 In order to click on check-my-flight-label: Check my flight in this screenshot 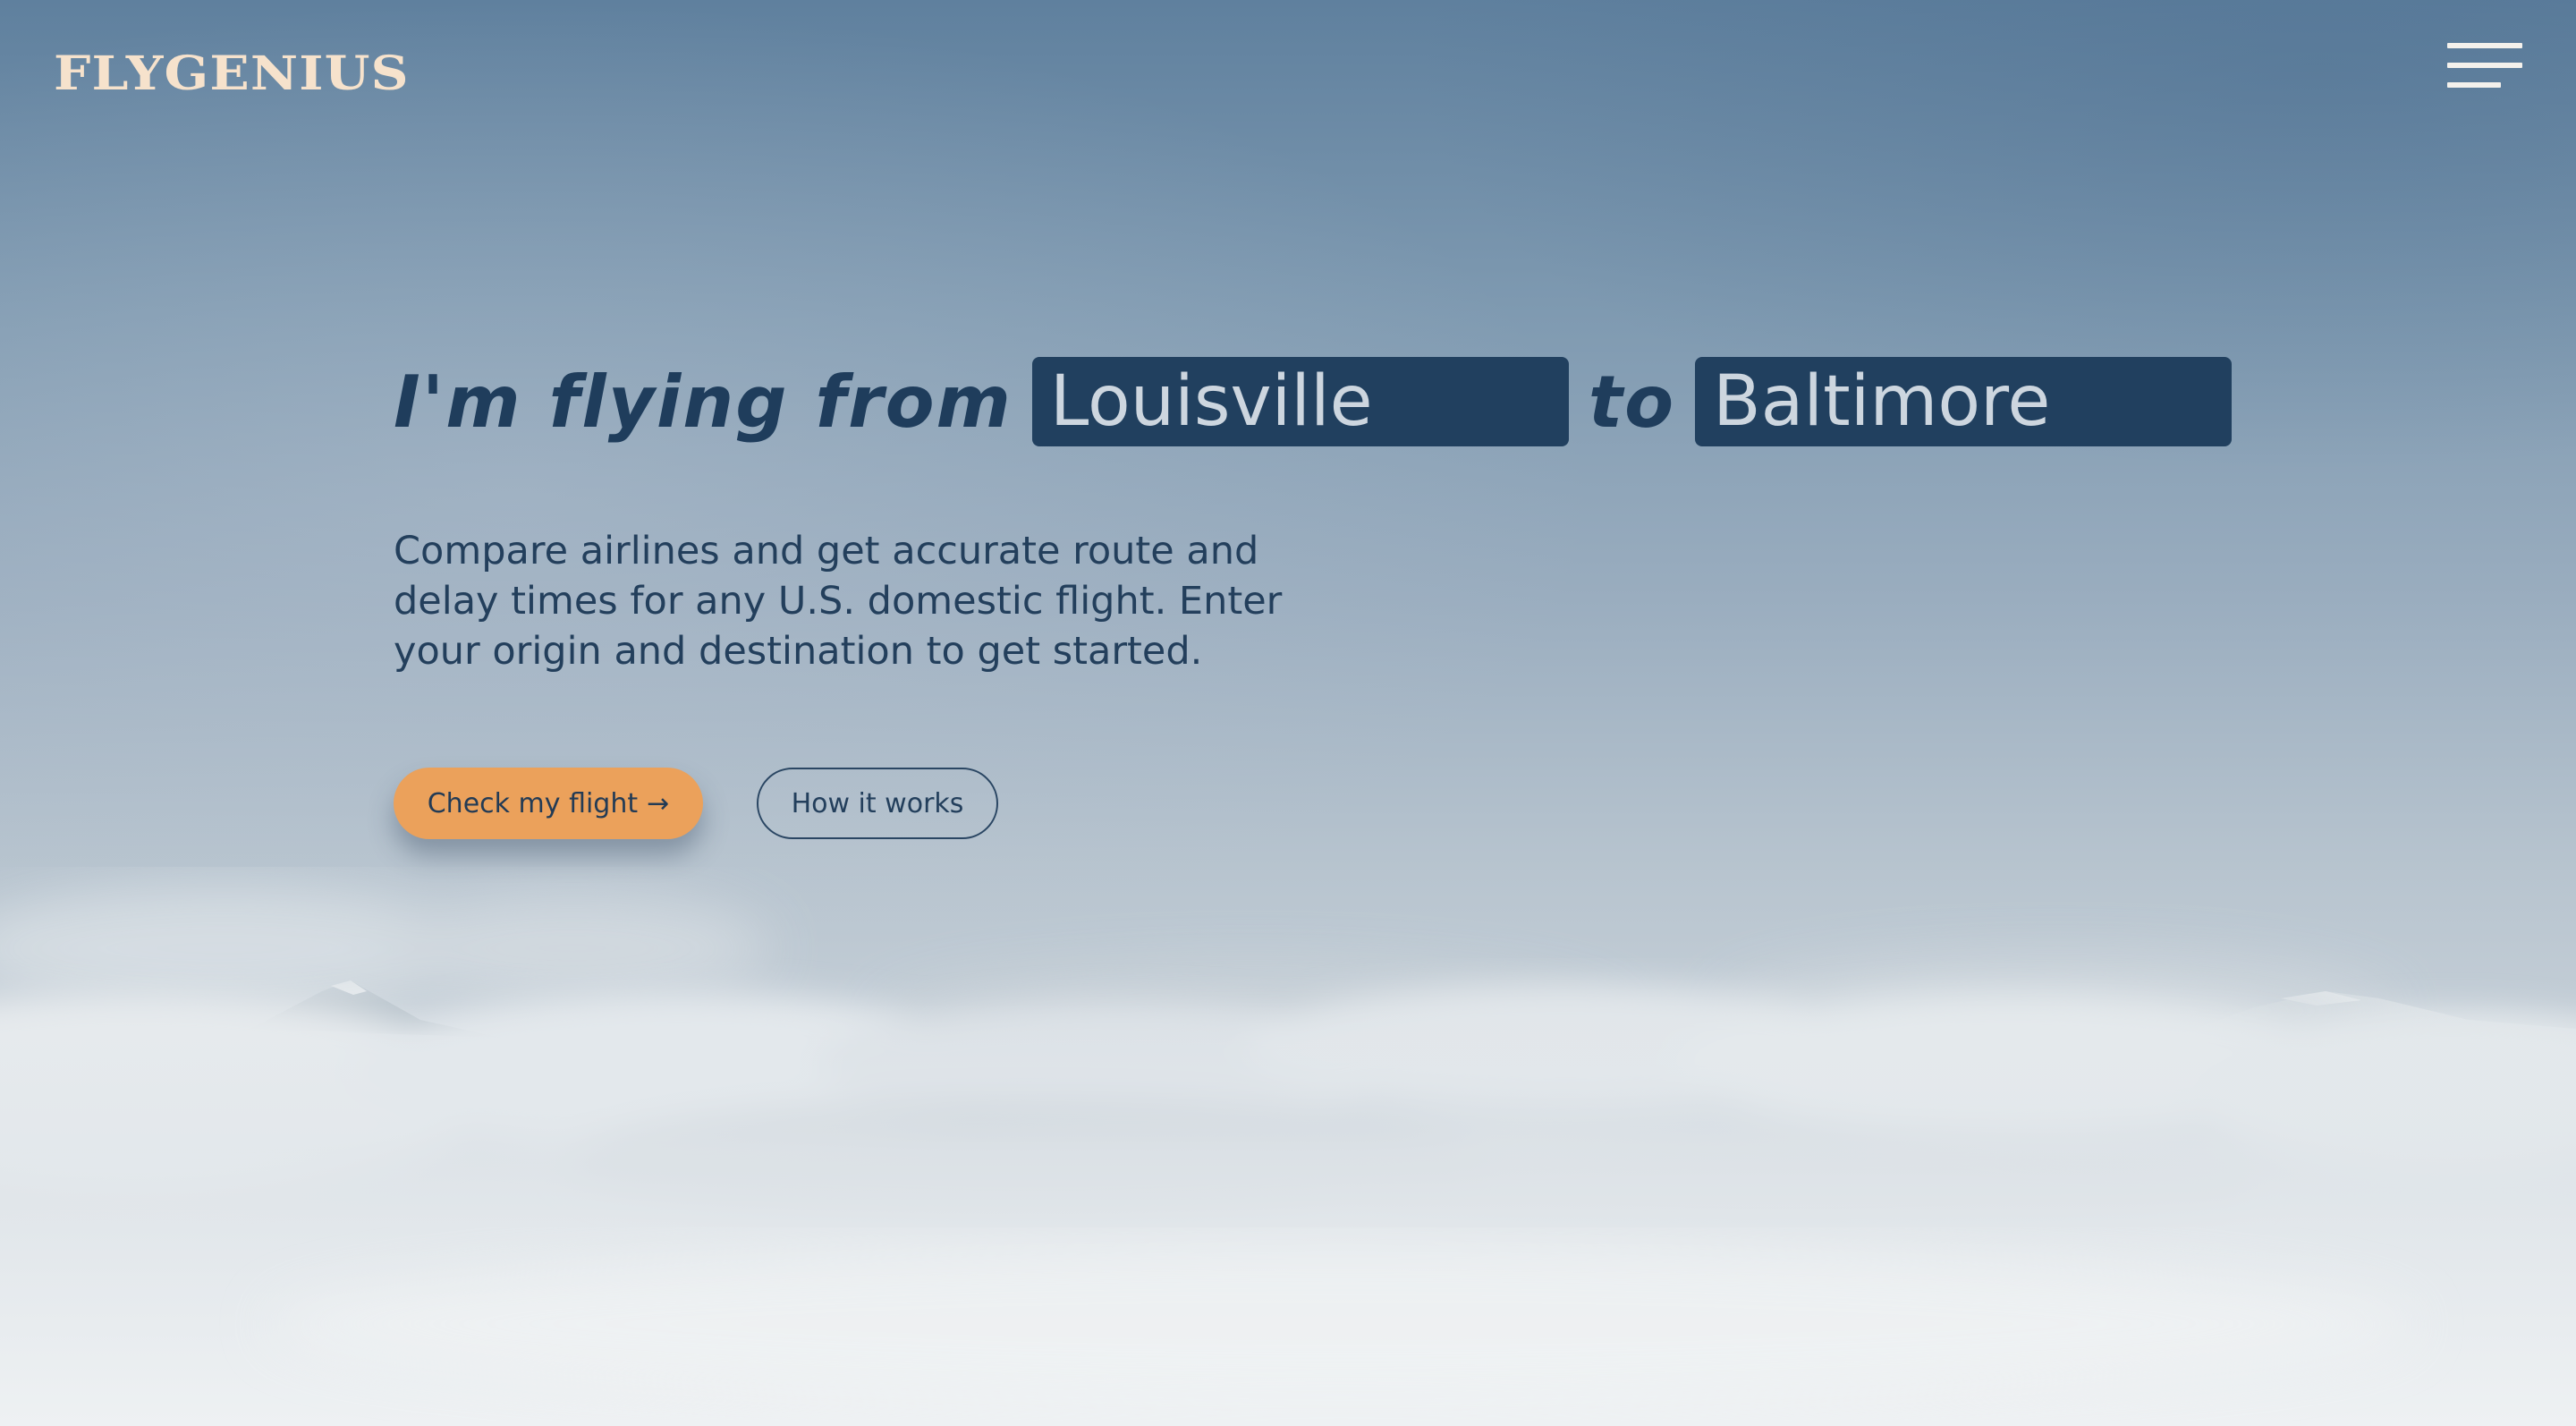, I will do `click(533, 803)`.